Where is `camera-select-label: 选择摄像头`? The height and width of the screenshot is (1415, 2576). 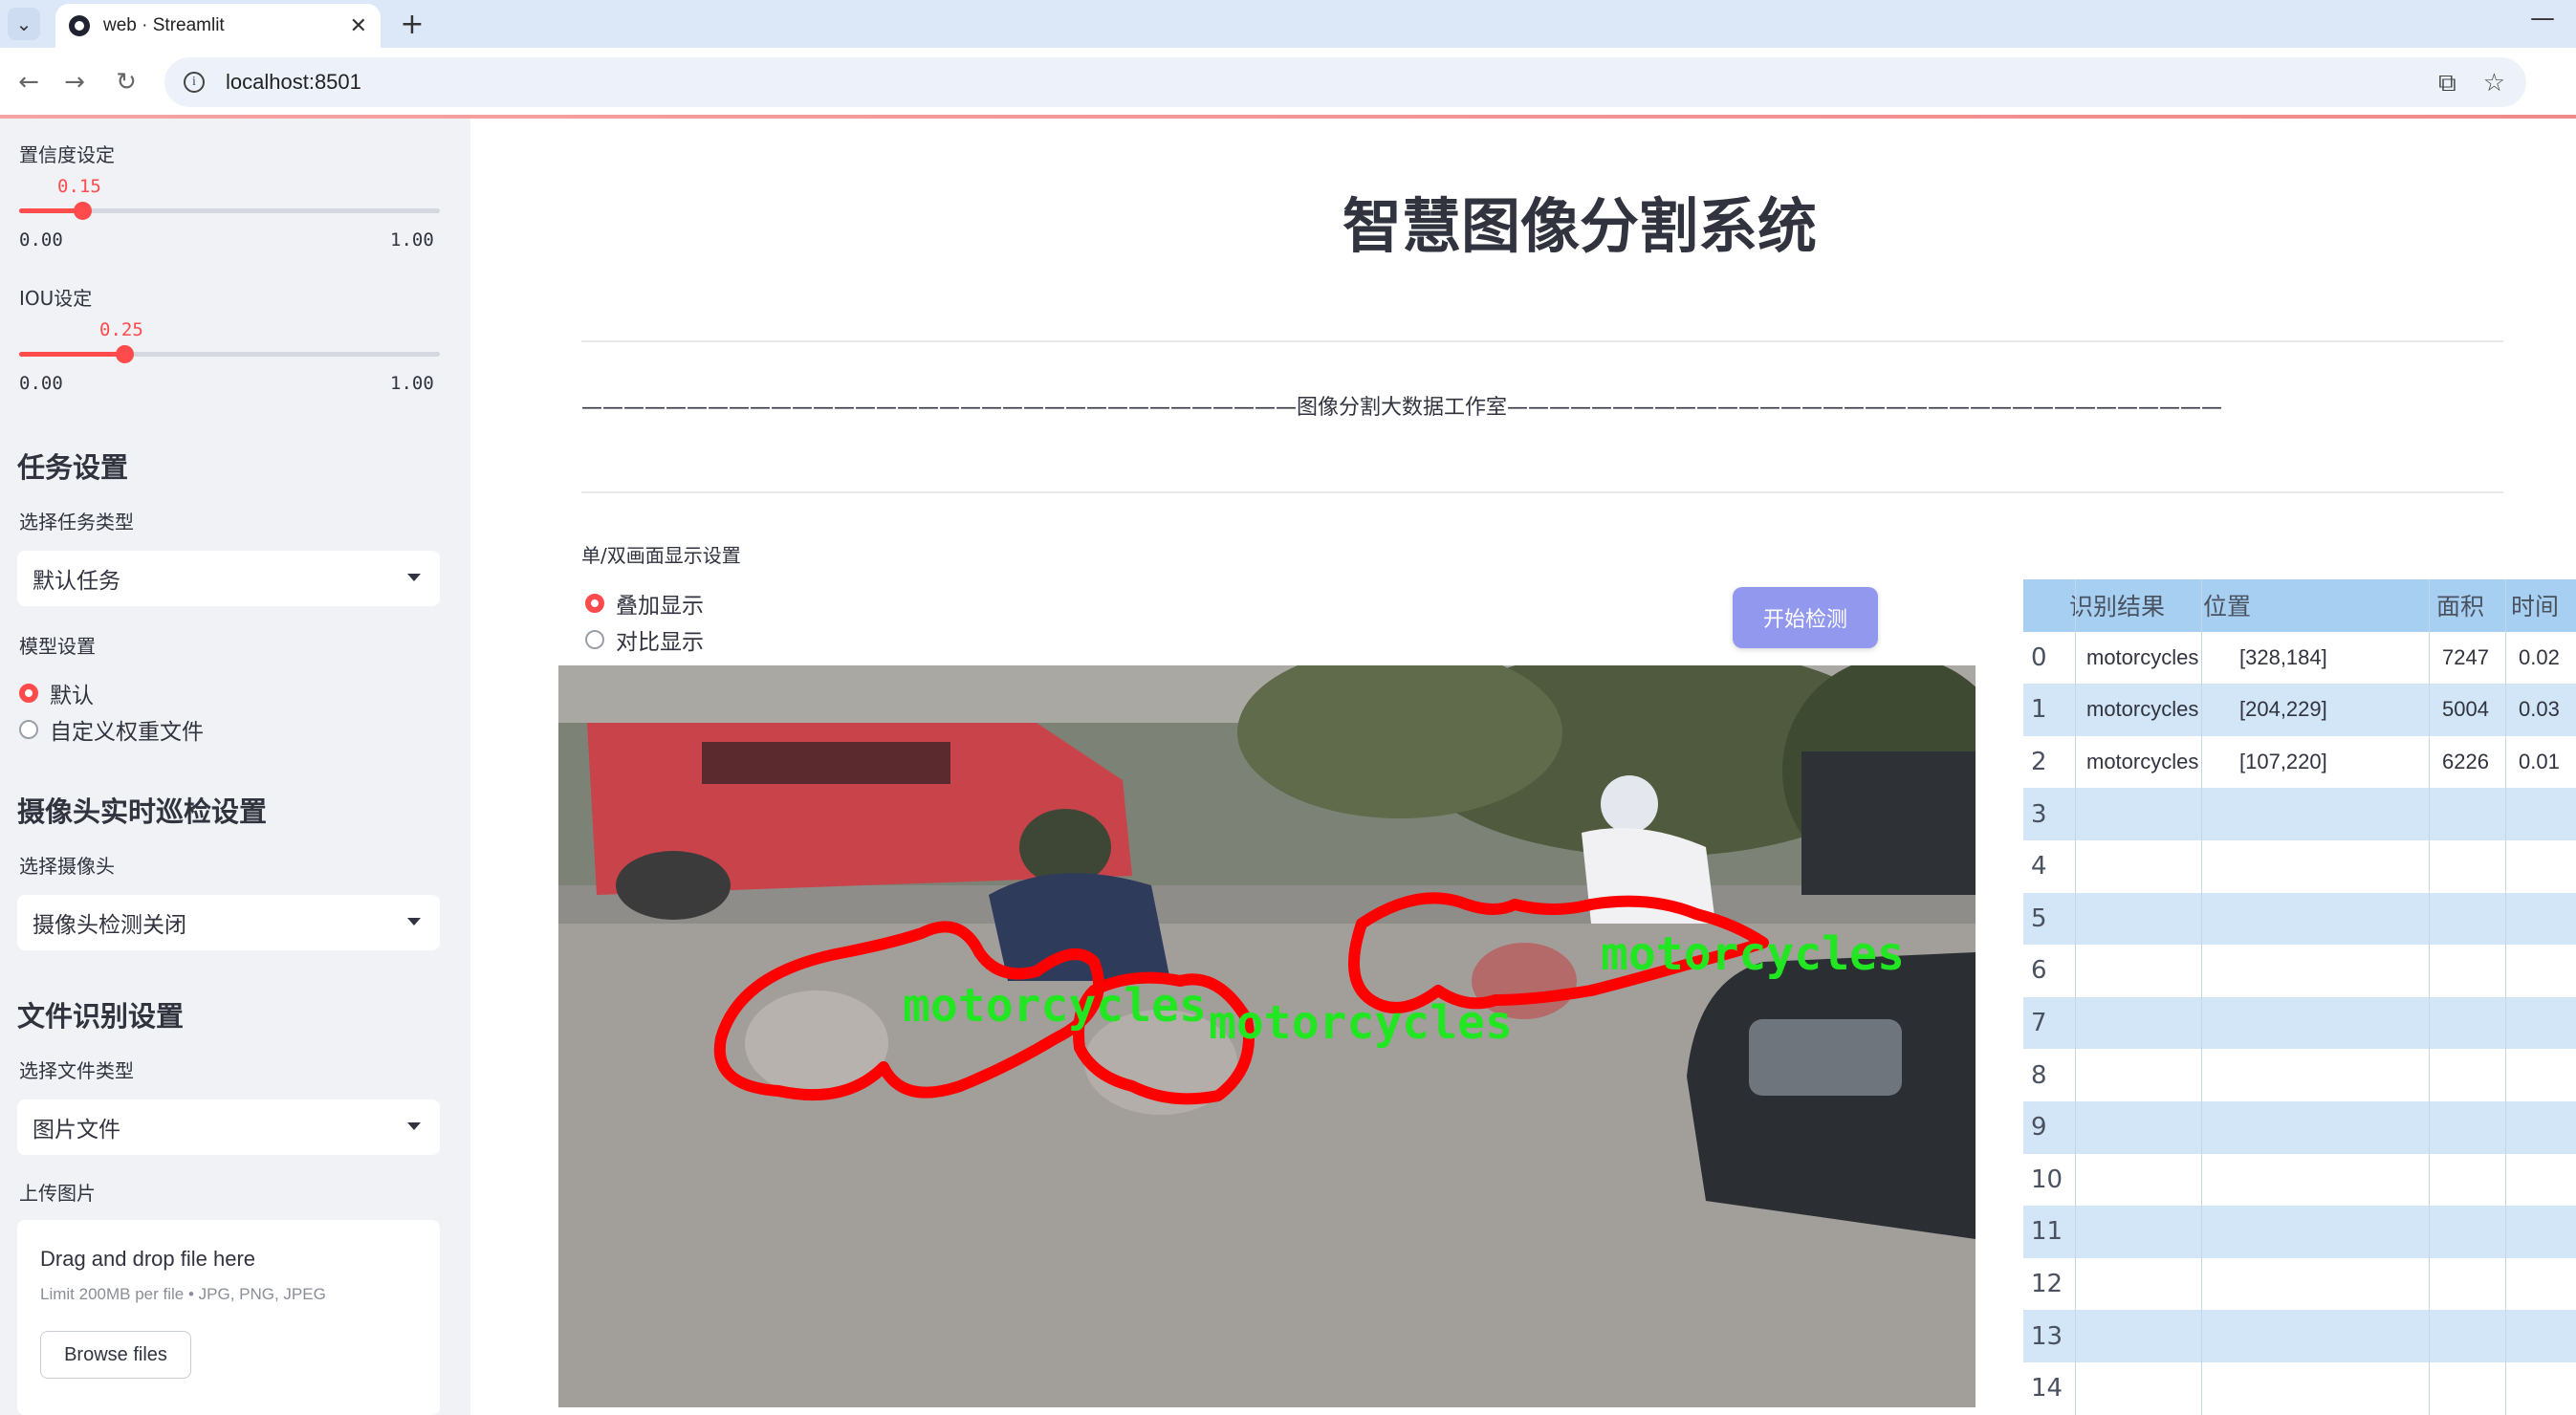
camera-select-label: 选择摄像头 is located at coordinates (67, 866).